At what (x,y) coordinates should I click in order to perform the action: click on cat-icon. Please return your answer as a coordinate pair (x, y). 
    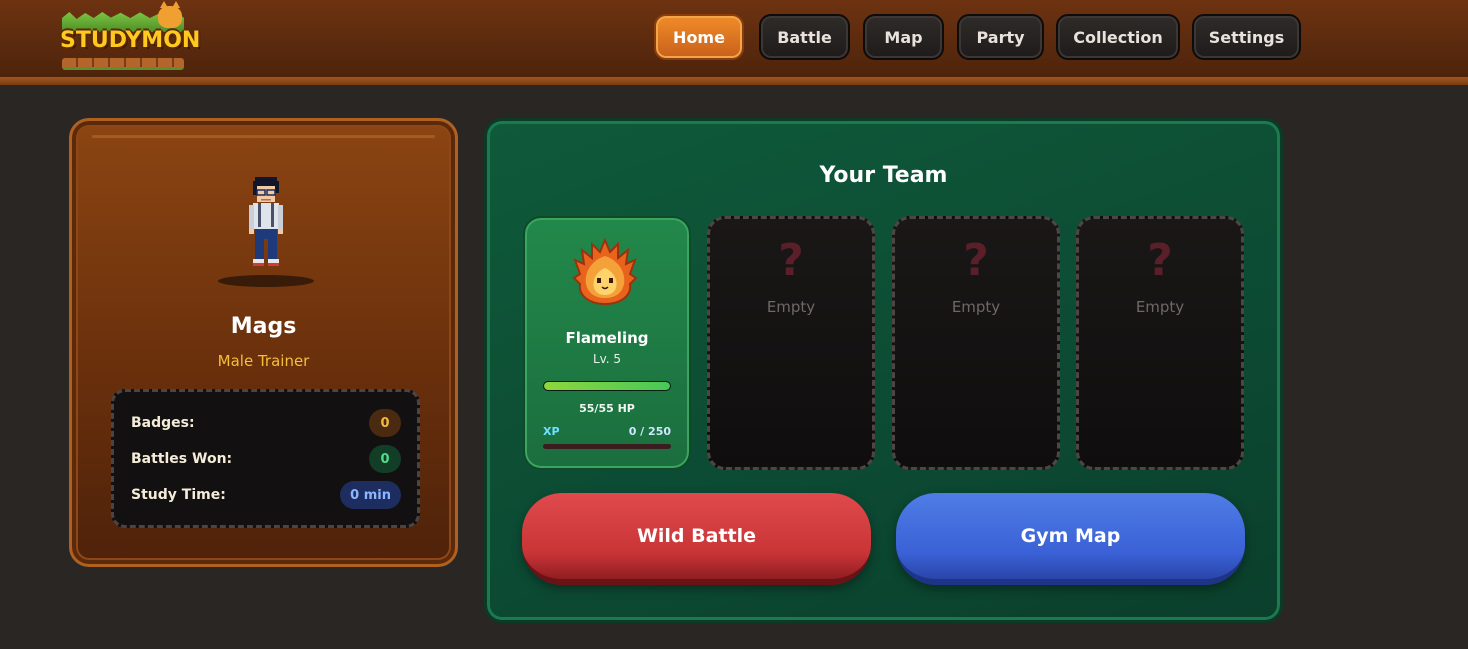
    Looking at the image, I should click on (170, 14).